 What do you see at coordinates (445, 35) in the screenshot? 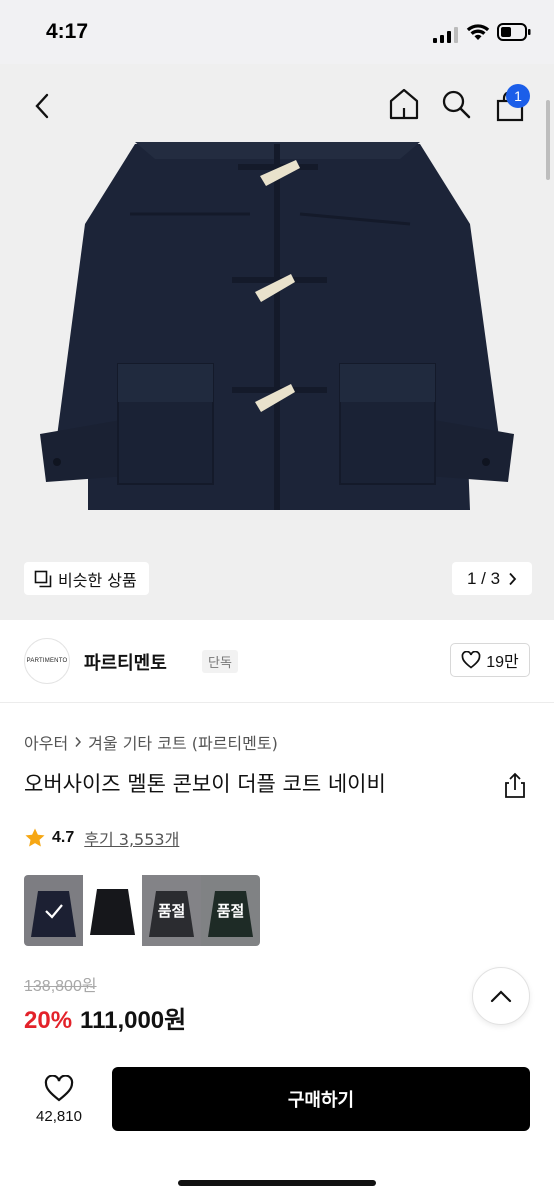
I see `cellular-signal-icon` at bounding box center [445, 35].